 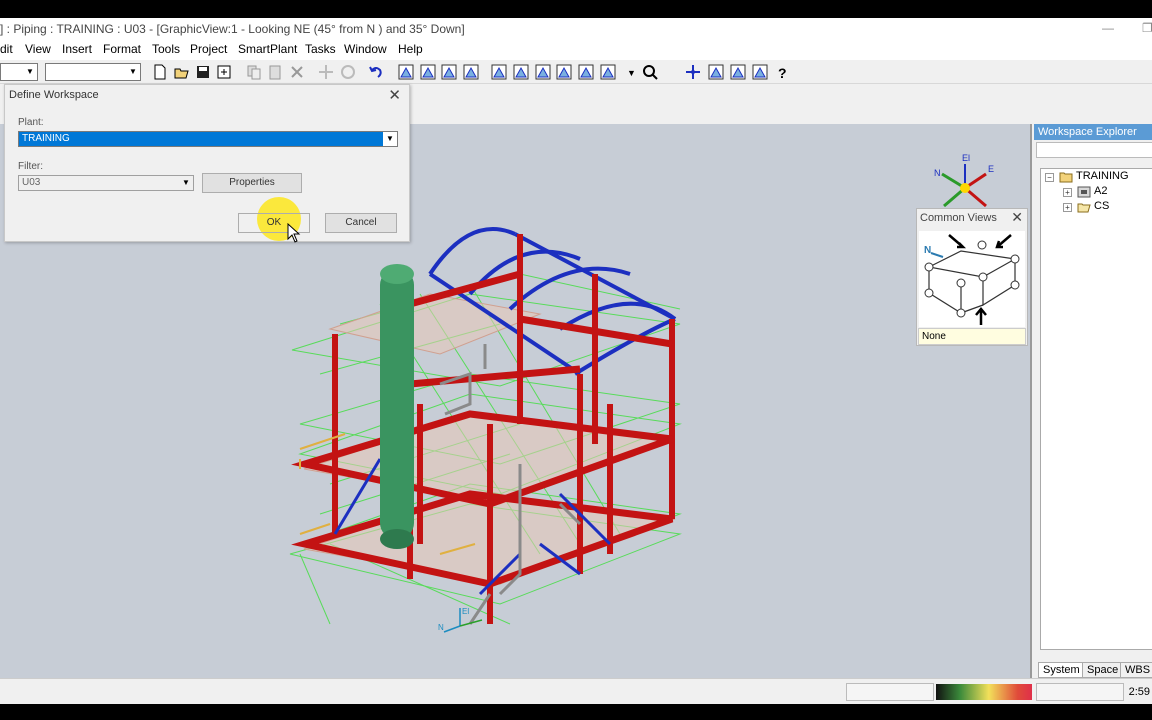 I want to click on properties-button: Properties, so click(x=252, y=183).